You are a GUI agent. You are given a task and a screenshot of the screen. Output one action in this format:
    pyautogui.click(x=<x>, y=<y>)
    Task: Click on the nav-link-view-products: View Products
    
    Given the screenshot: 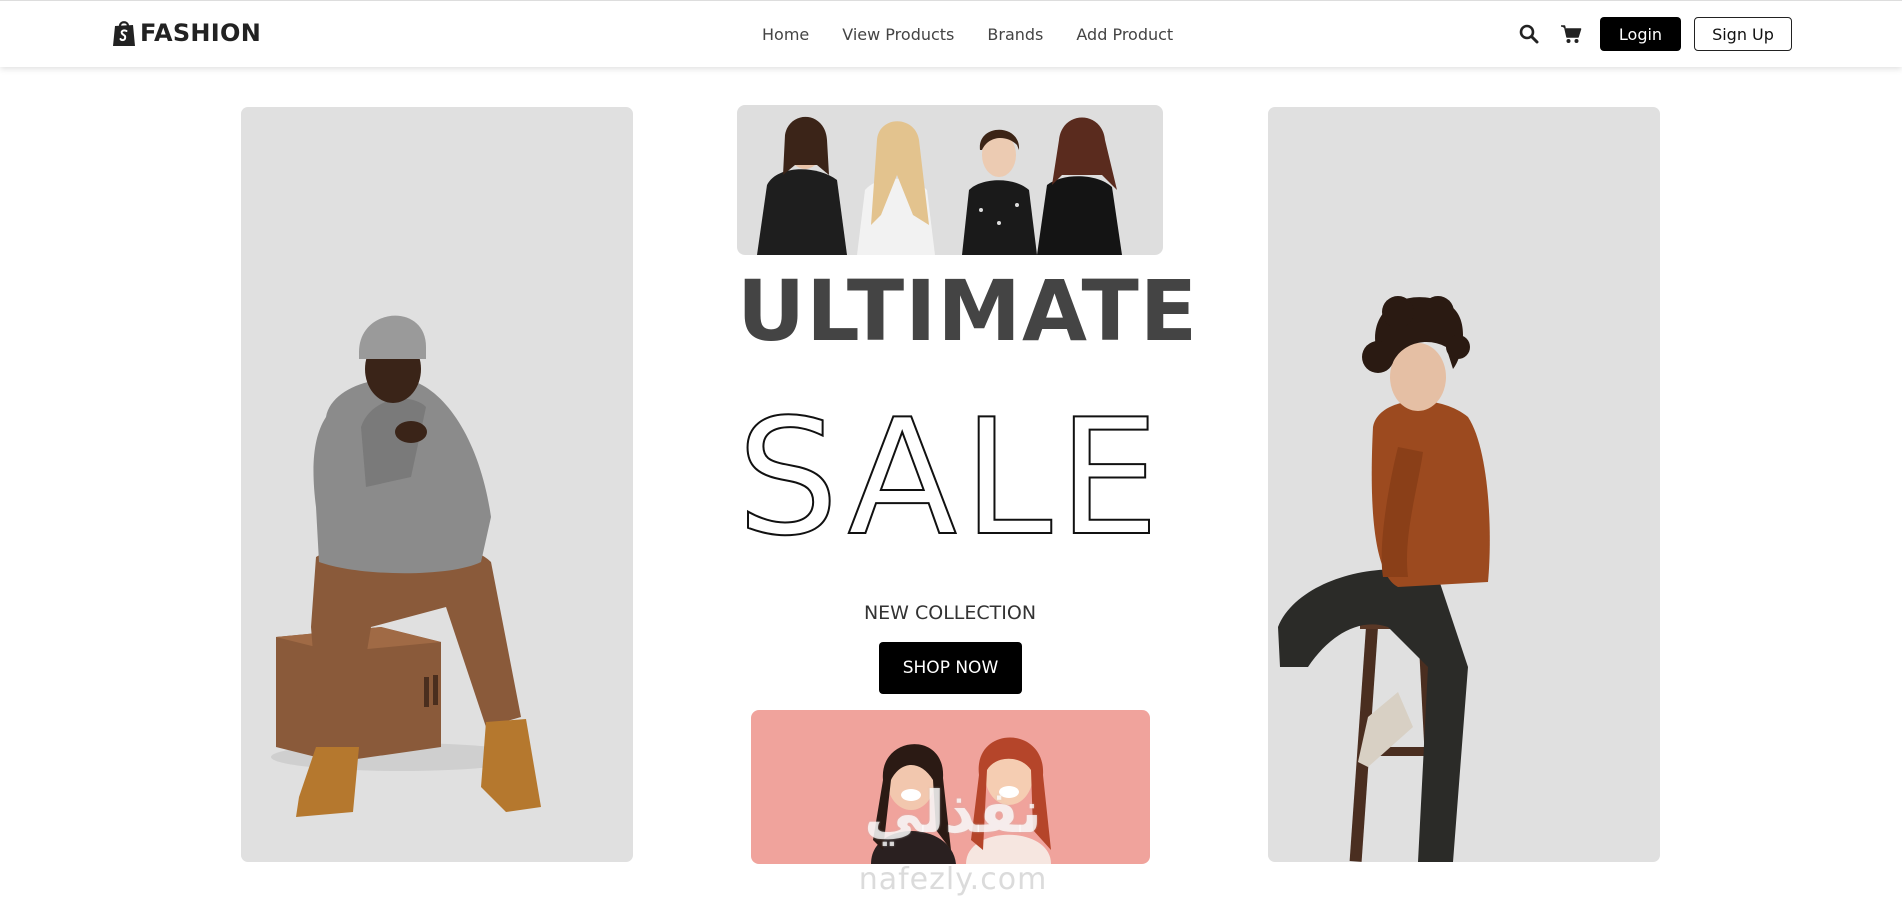 What is the action you would take?
    pyautogui.click(x=898, y=34)
    